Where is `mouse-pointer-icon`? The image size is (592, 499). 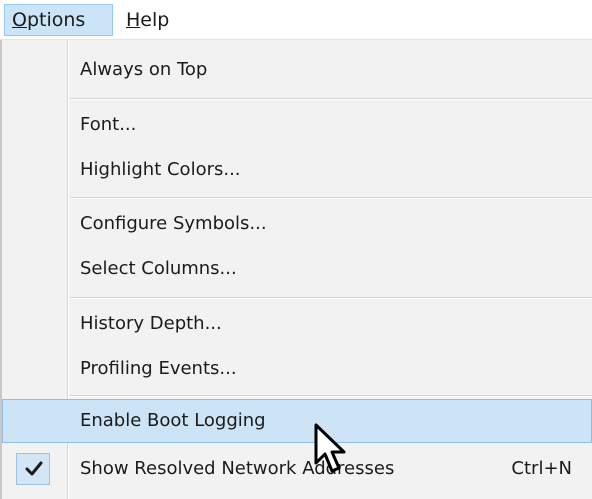 mouse-pointer-icon is located at coordinates (334, 452).